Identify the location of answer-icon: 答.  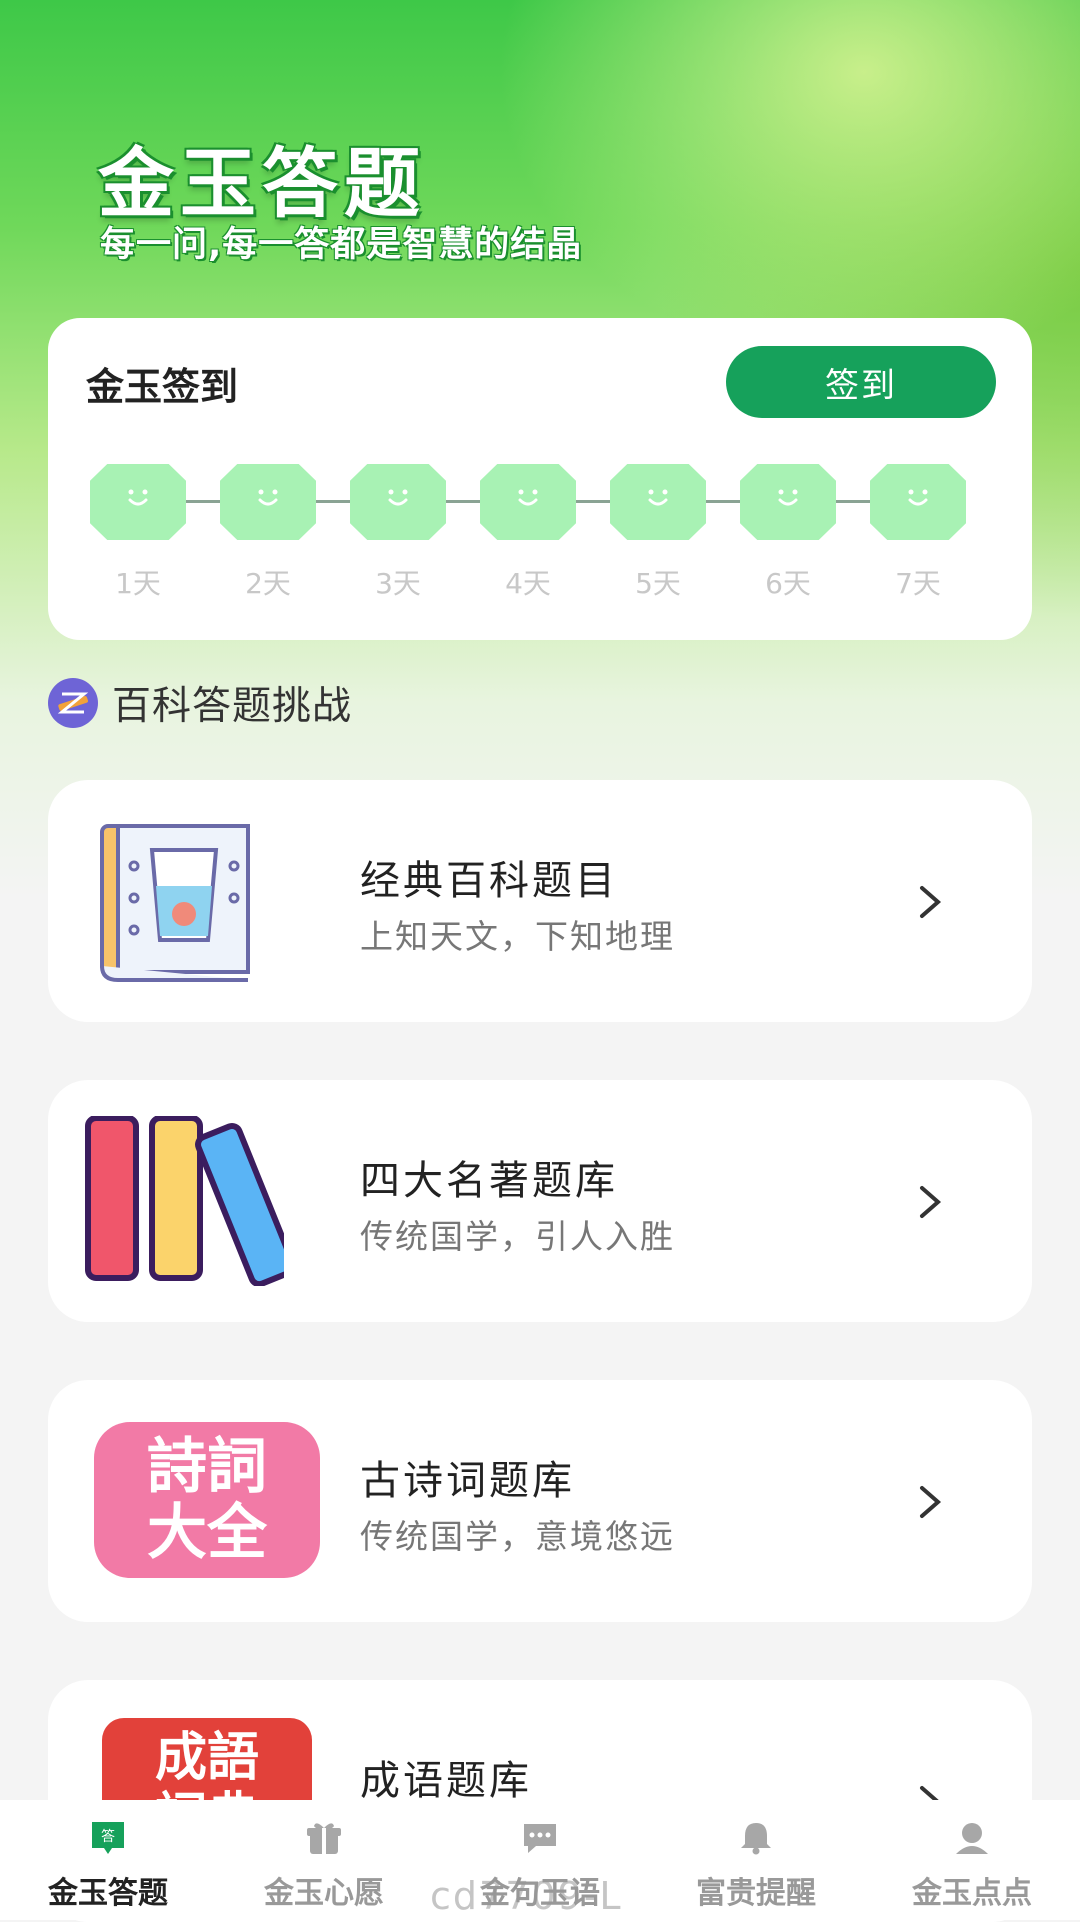
(108, 1838).